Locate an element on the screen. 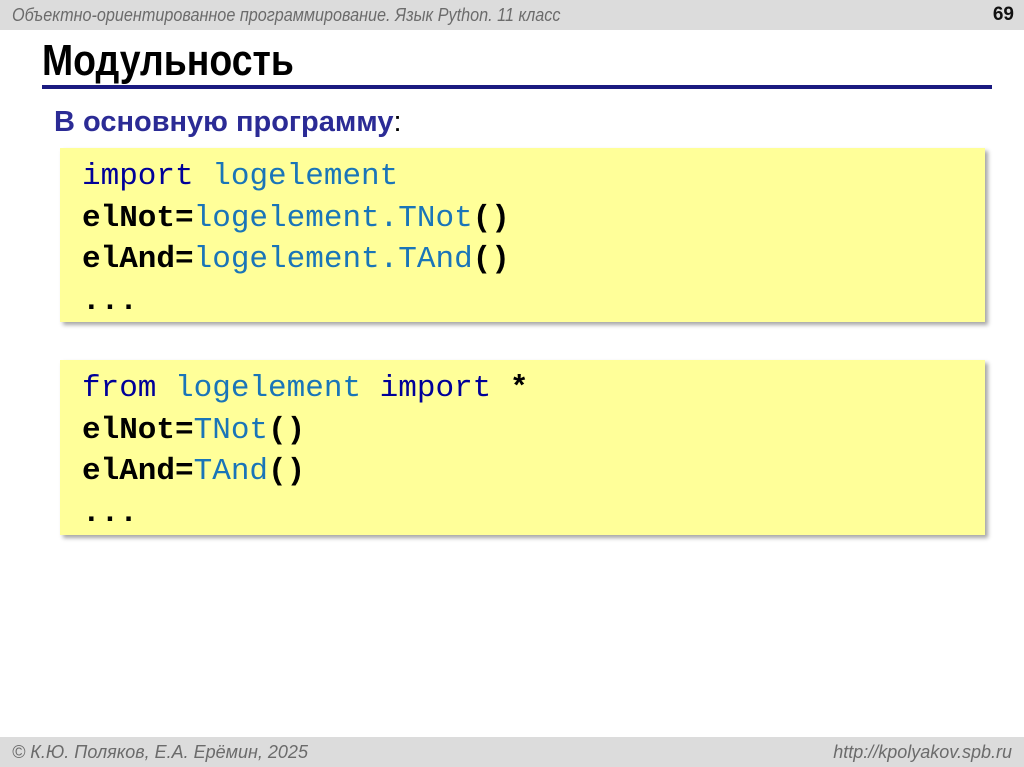 The width and height of the screenshot is (1024, 767). site-url: http://kpolyakov.spb.ru is located at coordinates (922, 752).